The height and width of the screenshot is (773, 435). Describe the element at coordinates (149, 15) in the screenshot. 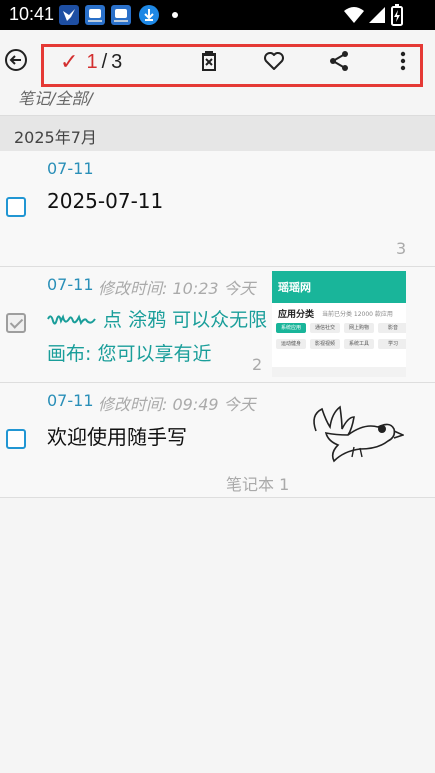

I see `download-icon` at that location.